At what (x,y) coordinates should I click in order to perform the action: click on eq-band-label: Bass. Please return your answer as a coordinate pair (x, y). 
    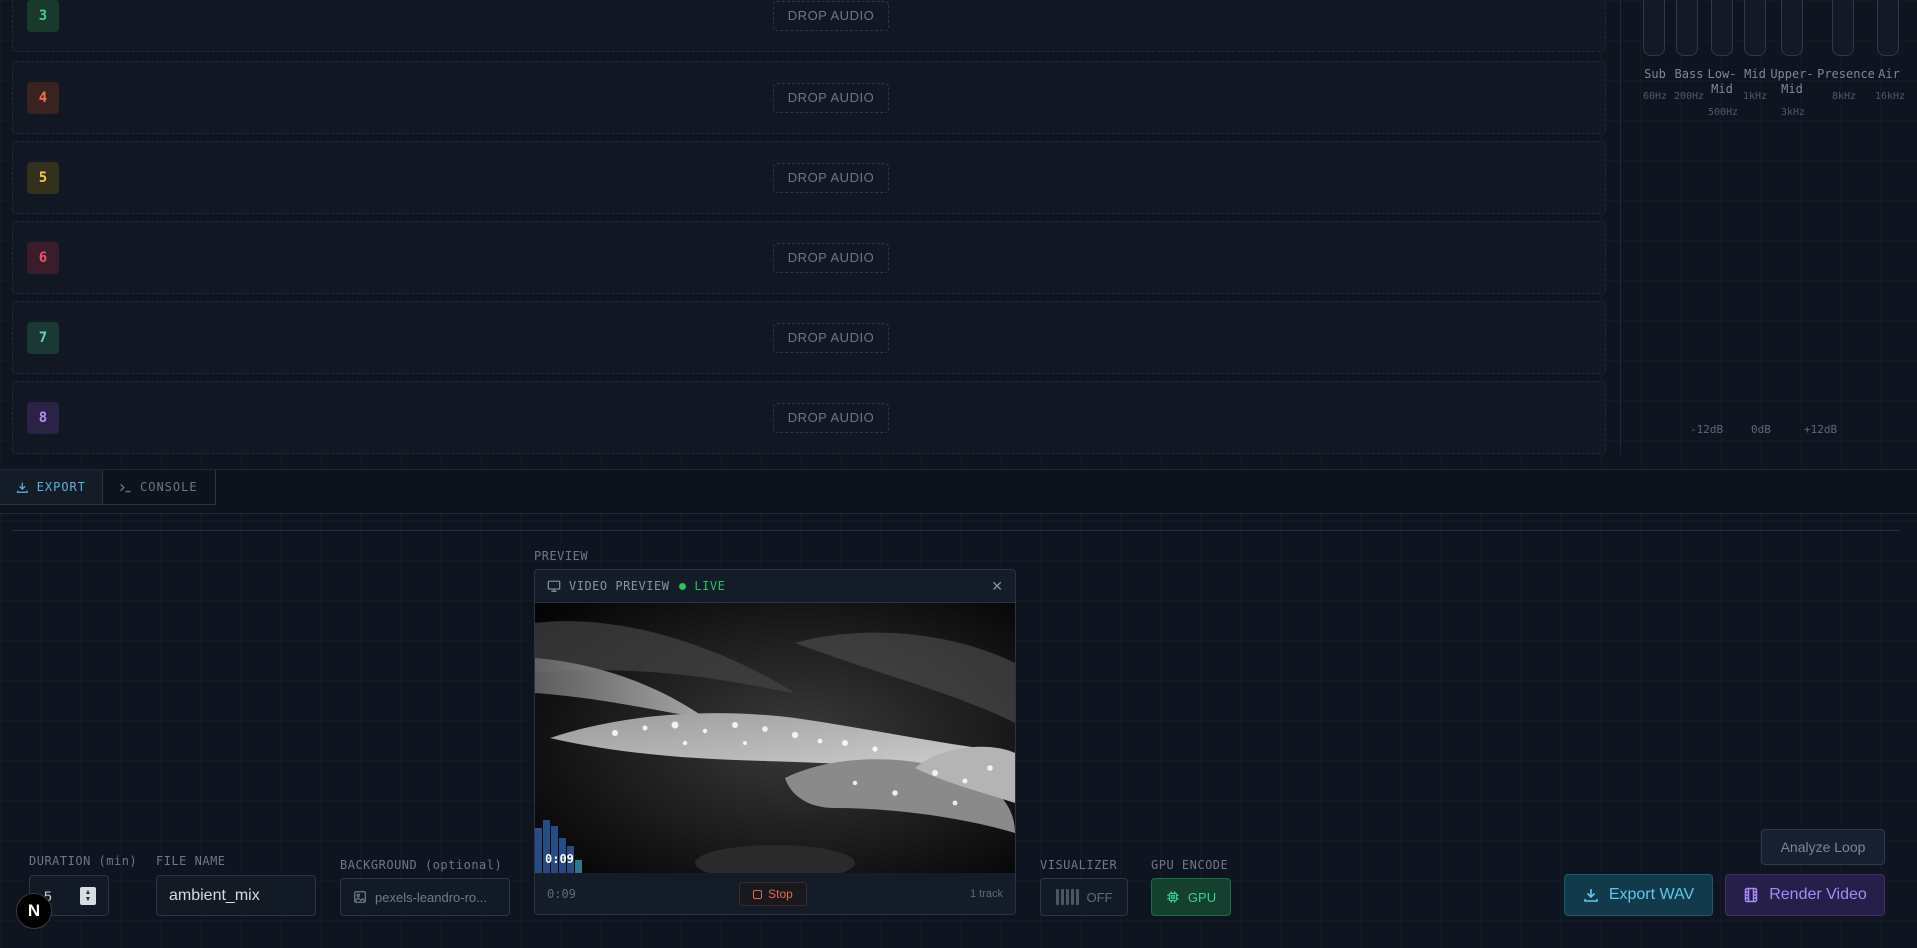
    Looking at the image, I should click on (1689, 74).